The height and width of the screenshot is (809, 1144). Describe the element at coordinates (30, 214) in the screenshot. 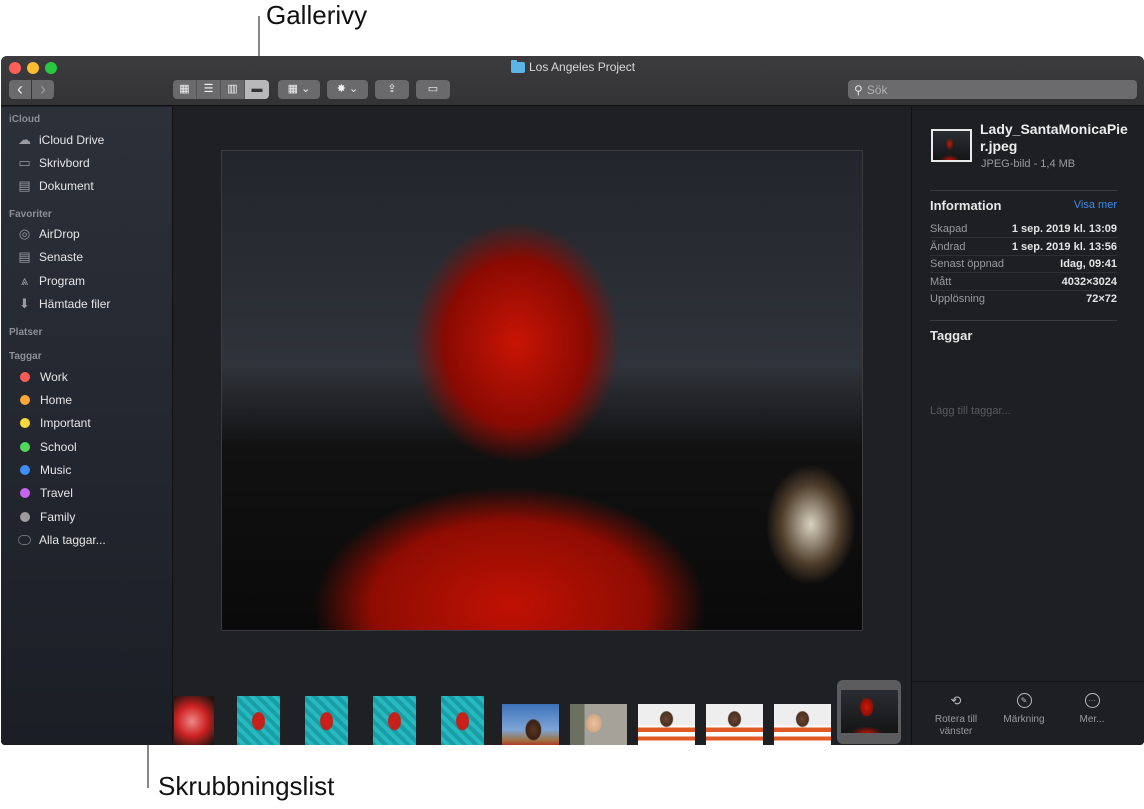

I see `sidebar-section-favorites: Favoriter` at that location.